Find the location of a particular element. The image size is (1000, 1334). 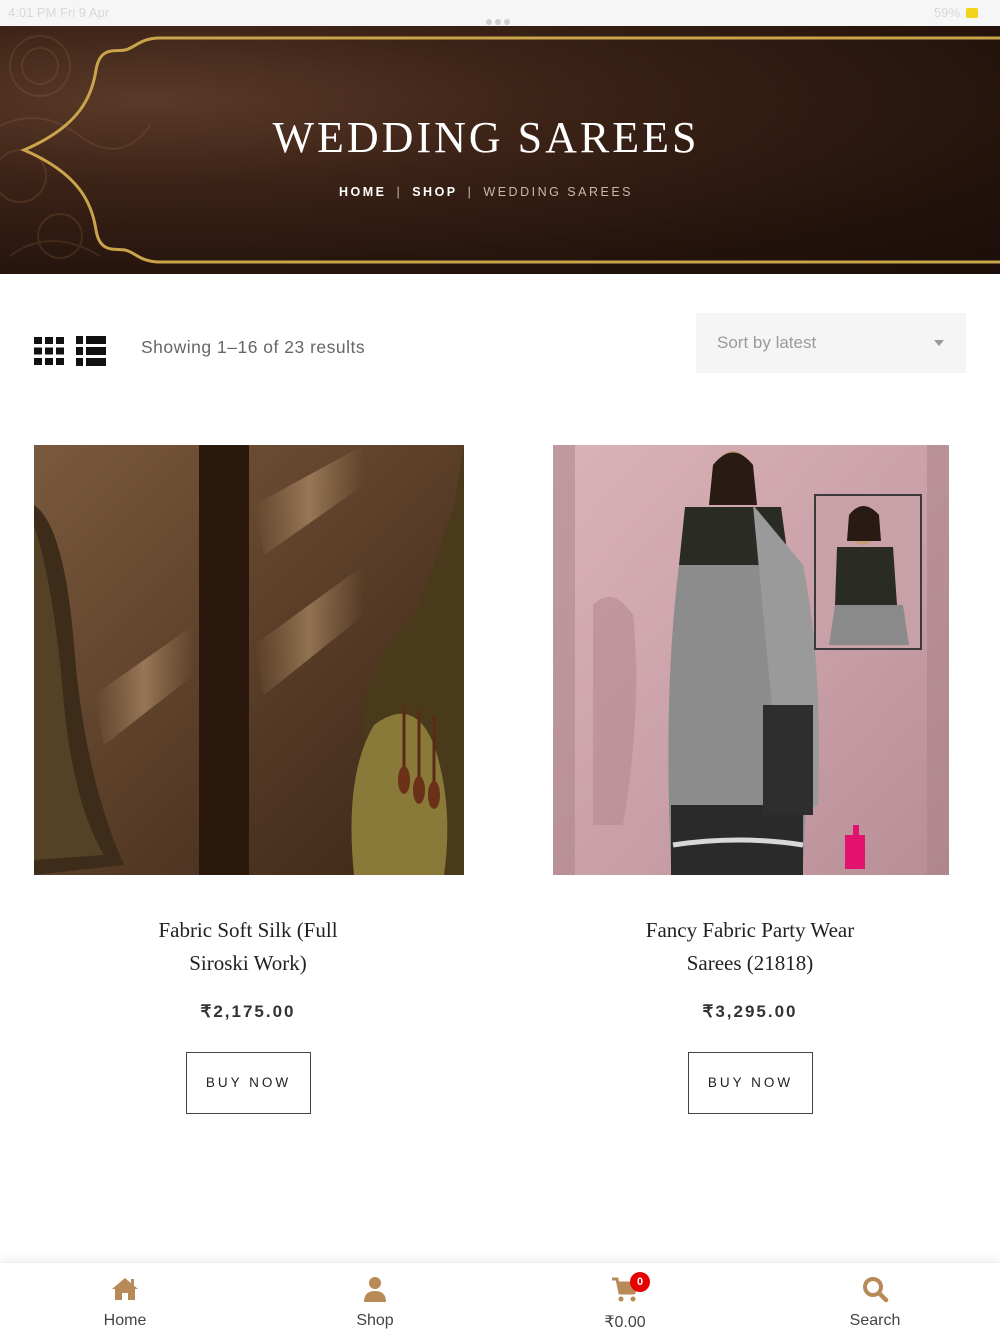

nav-label: ₹0.00 is located at coordinates (625, 1322).